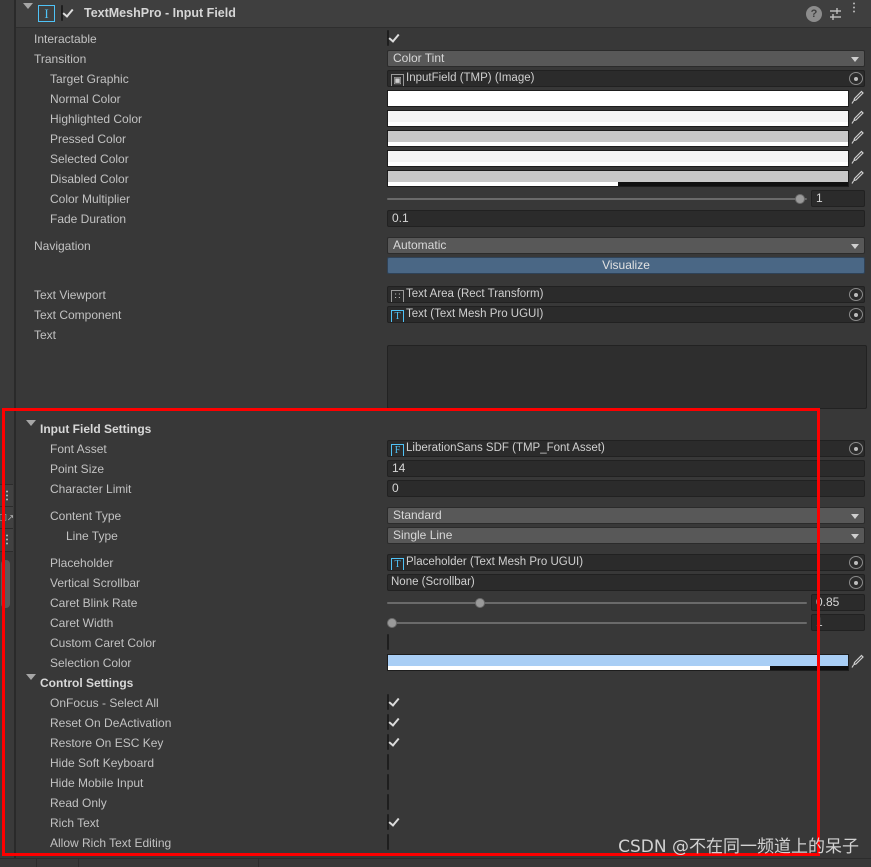 Image resolution: width=871 pixels, height=867 pixels. Describe the element at coordinates (597, 622) in the screenshot. I see `caret-width-slider` at that location.